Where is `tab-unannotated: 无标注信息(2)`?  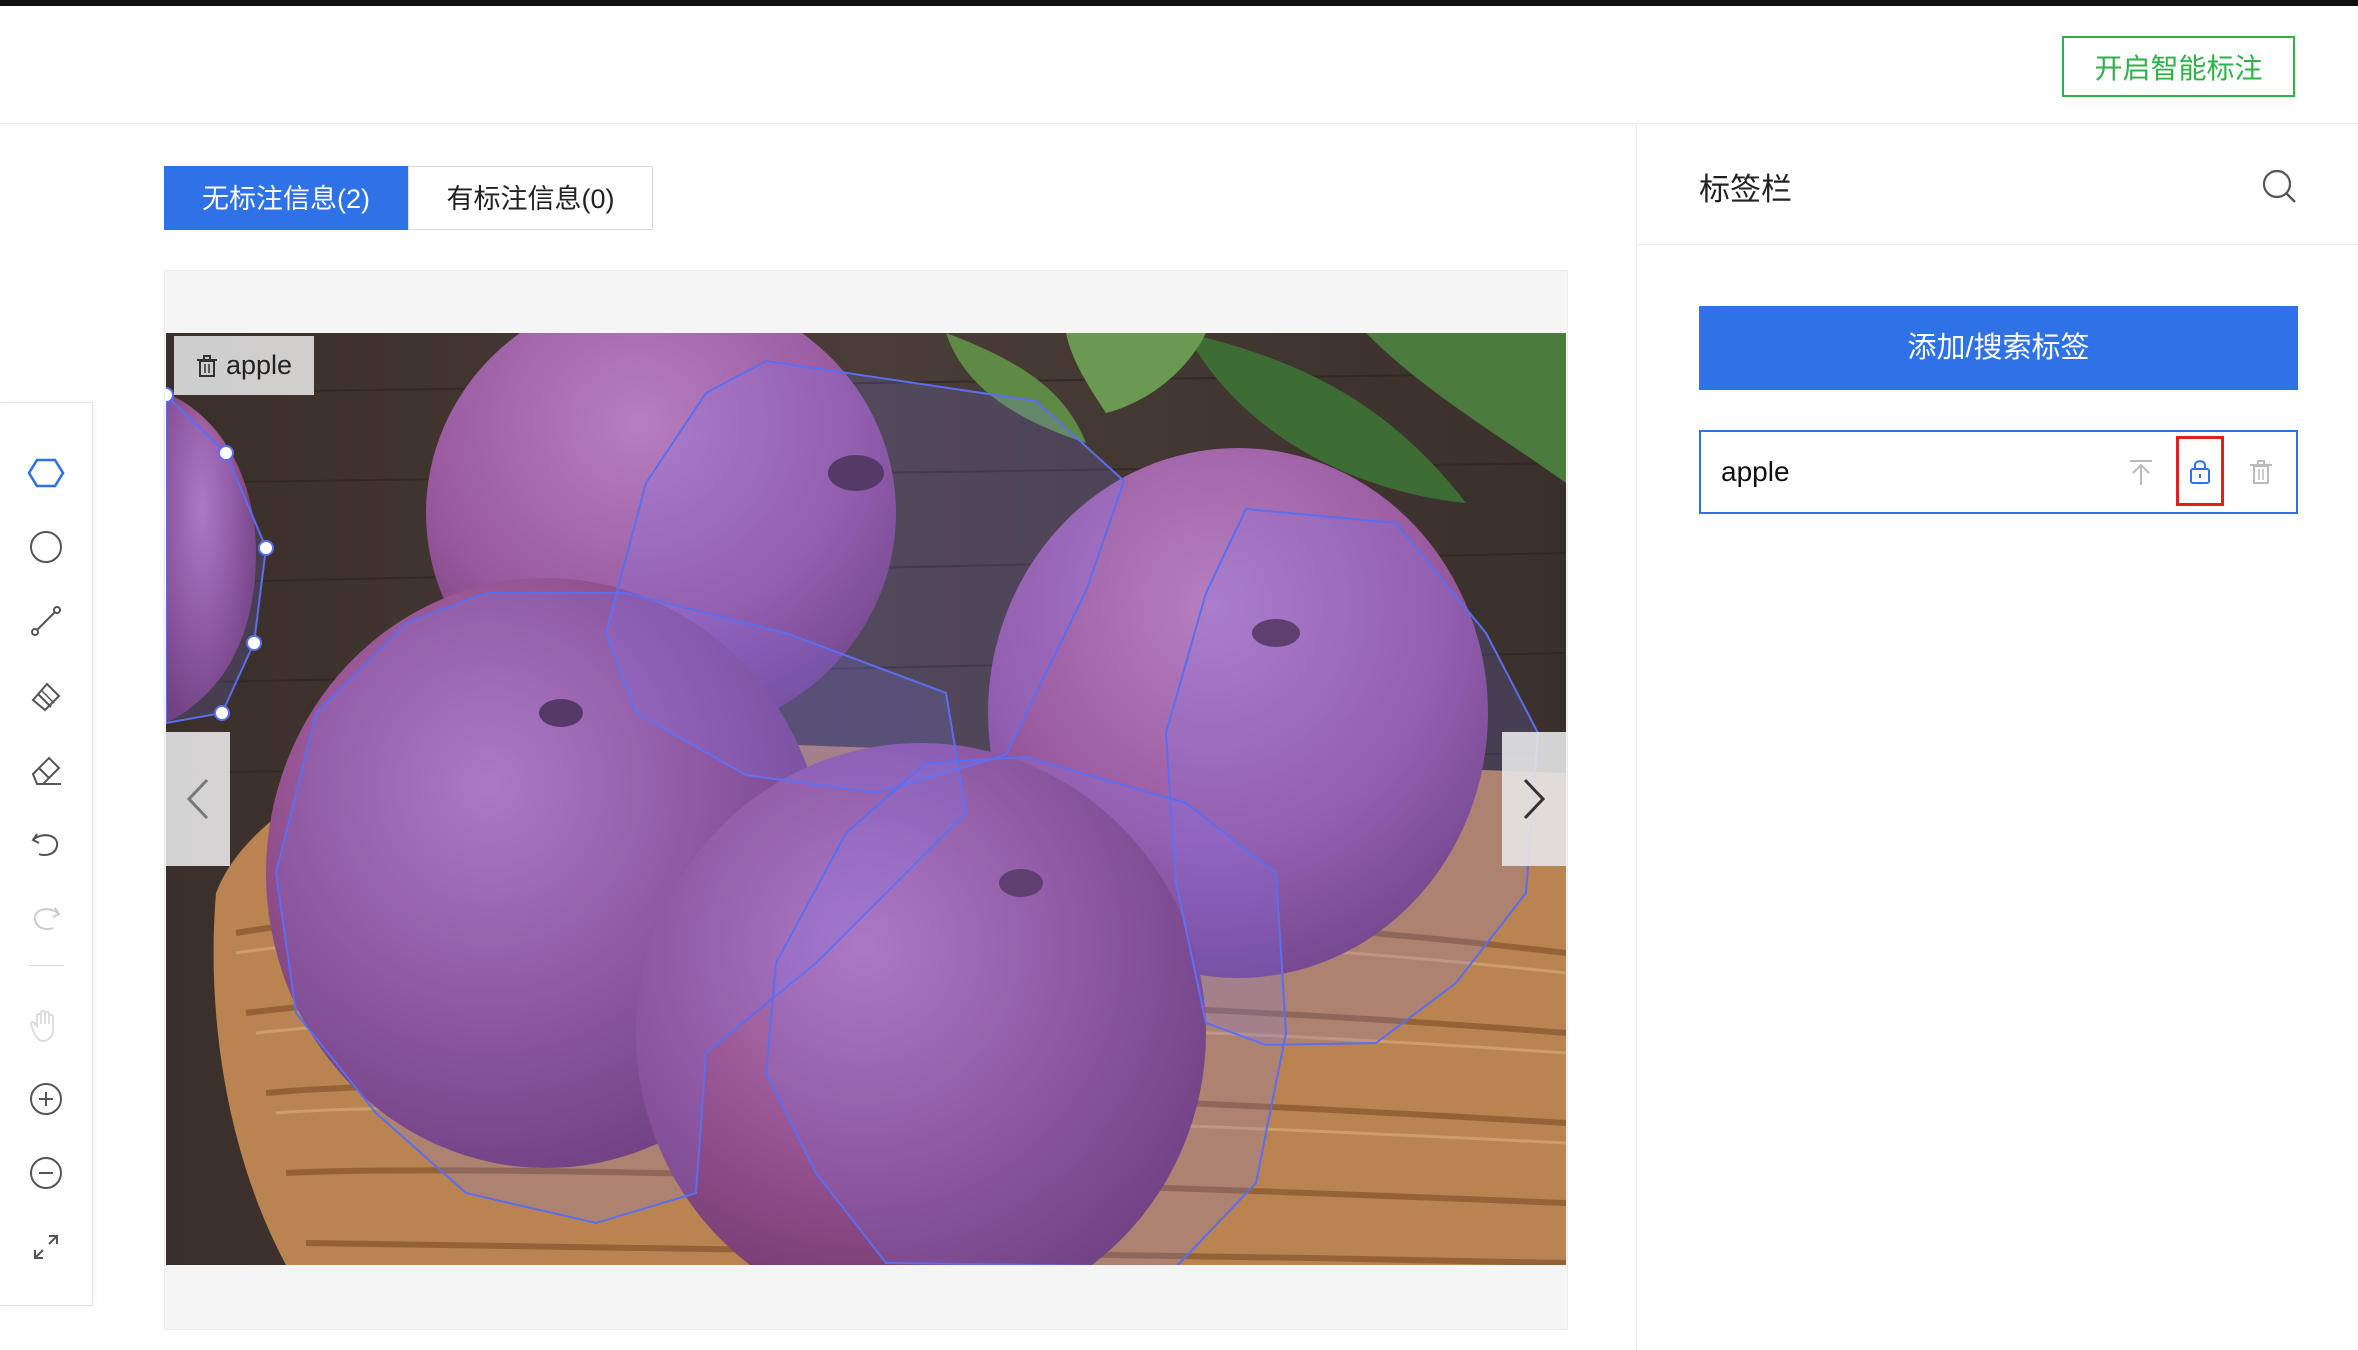
tab-unannotated: 无标注信息(2) is located at coordinates (286, 198).